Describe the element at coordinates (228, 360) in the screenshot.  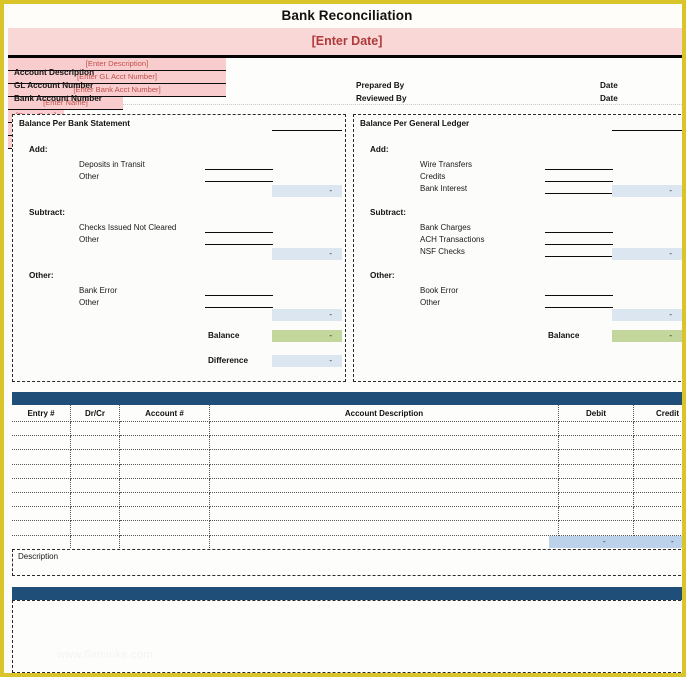
I see `bank-difference-label: Difference` at that location.